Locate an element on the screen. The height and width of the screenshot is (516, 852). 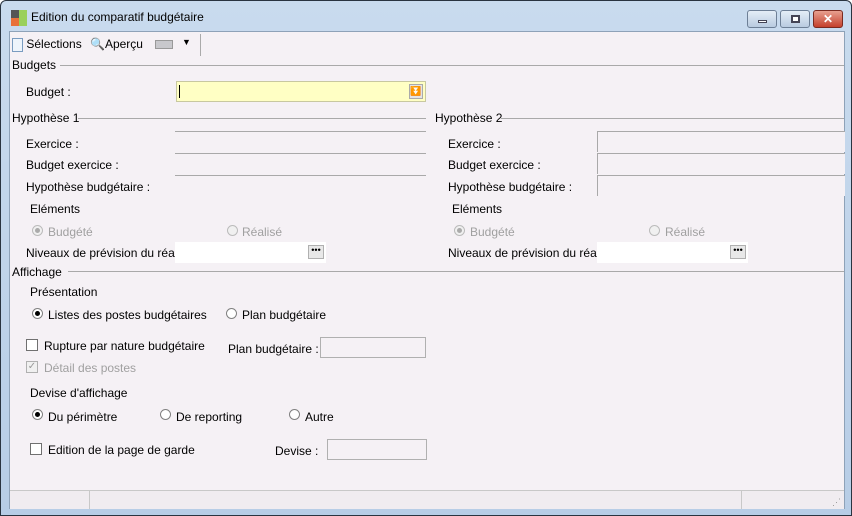
print-dropdown-icon: ▼ is located at coordinates (186, 42).